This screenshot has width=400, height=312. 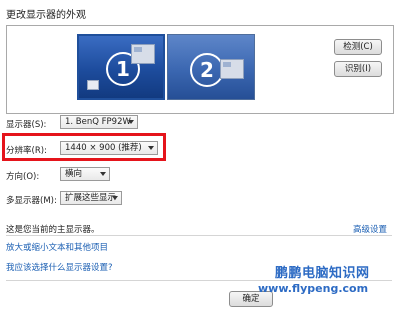 What do you see at coordinates (26, 151) in the screenshot?
I see `resolution-label: 分辨率(R):` at bounding box center [26, 151].